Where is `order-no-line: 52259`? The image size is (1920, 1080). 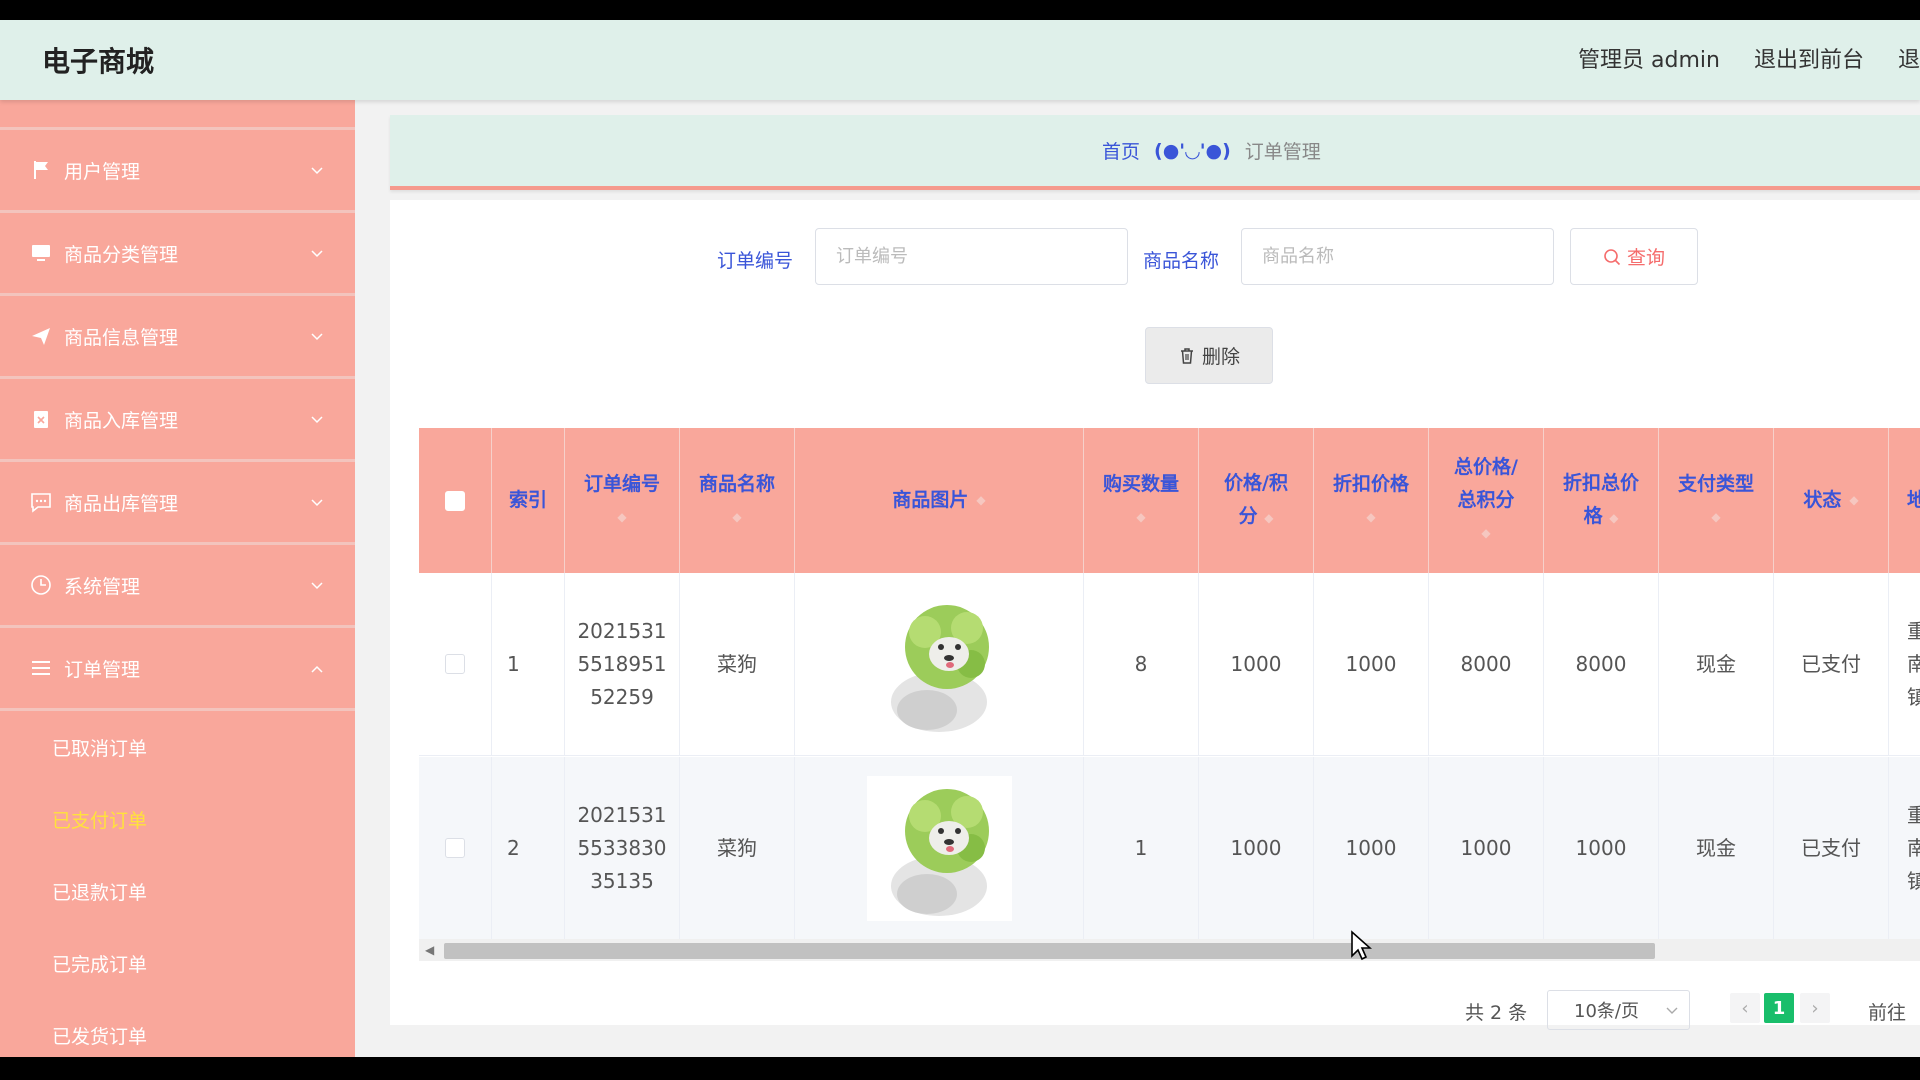 order-no-line: 52259 is located at coordinates (622, 696).